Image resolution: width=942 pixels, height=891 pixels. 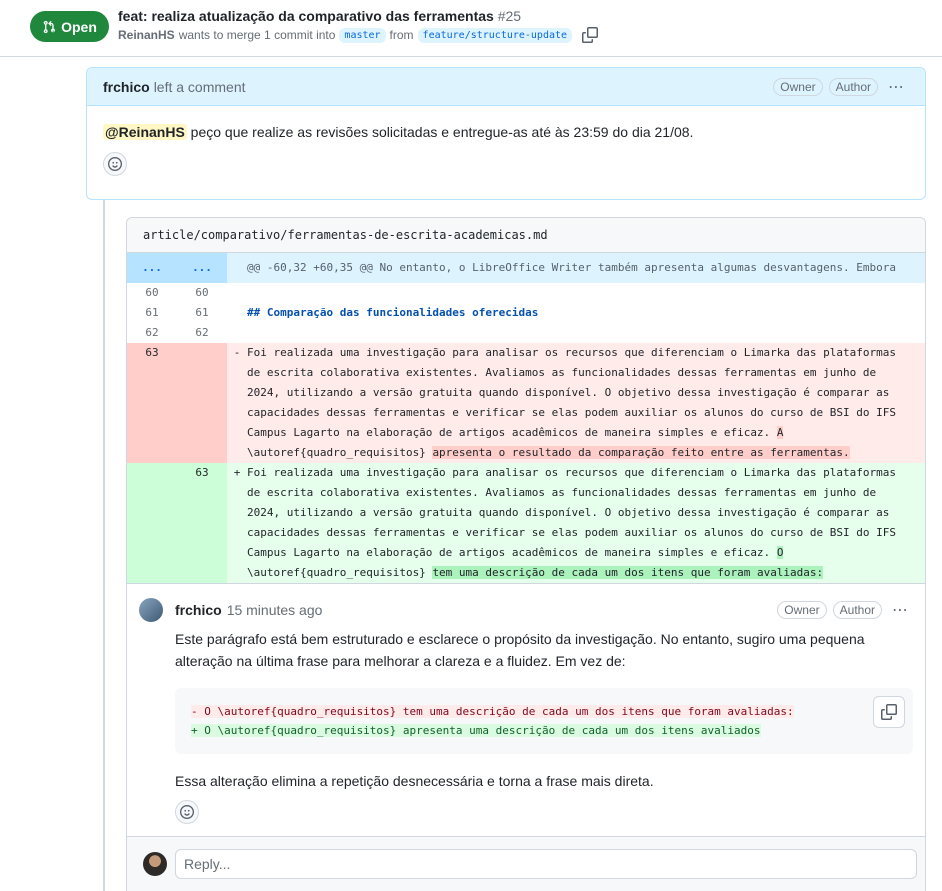 I want to click on added-highlight: O, so click(x=780, y=552).